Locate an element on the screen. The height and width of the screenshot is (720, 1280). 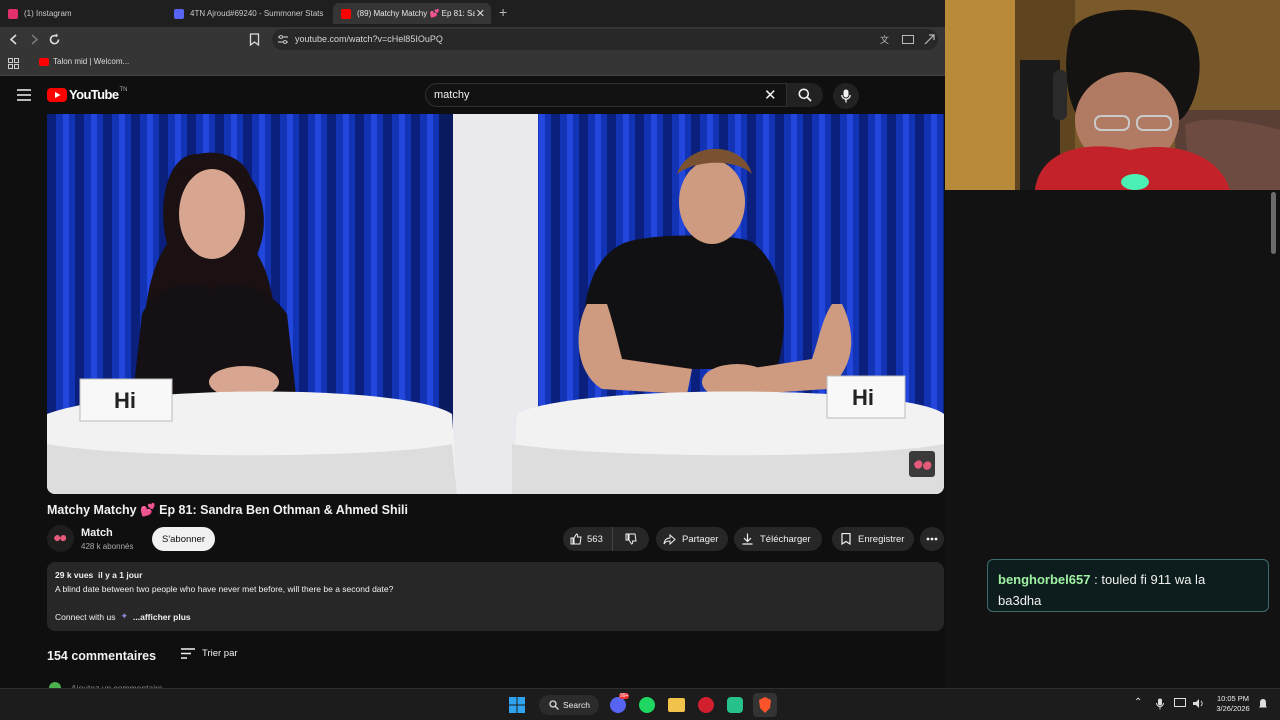
download-label: Télécharger is located at coordinates (785, 539).